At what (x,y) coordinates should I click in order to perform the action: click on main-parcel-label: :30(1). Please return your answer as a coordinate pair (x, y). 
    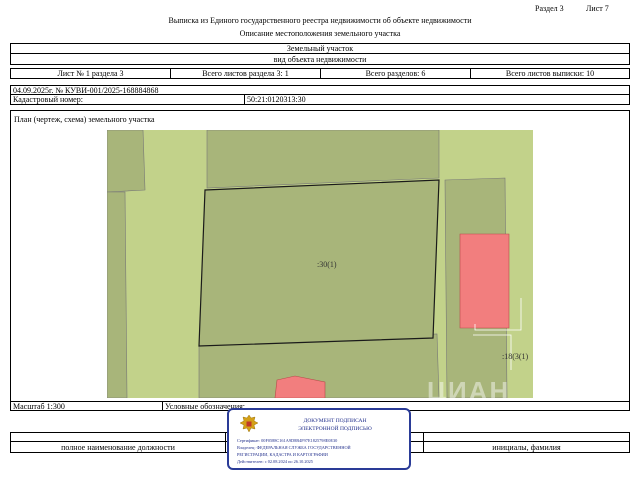
    Looking at the image, I should click on (327, 264).